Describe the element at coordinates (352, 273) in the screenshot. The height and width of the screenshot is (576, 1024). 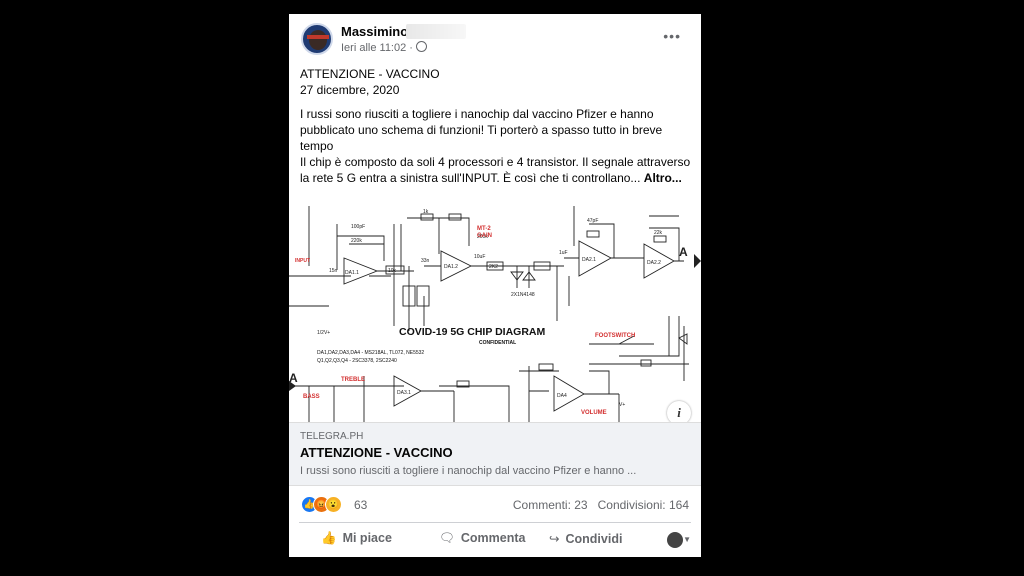
I see `da11-label: DA1.1` at that location.